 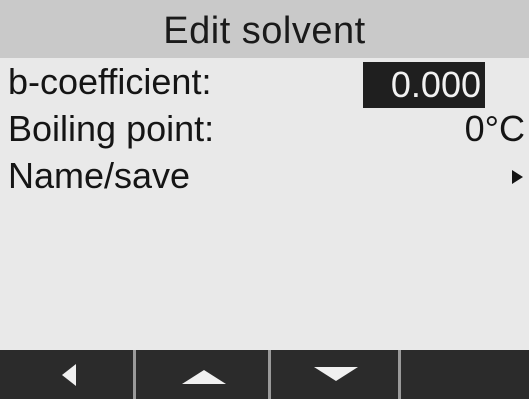 I want to click on softkey-back-button, so click(x=68, y=374).